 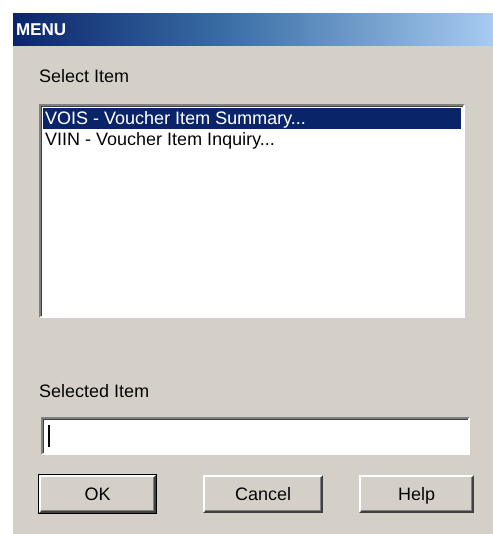 What do you see at coordinates (84, 76) in the screenshot?
I see `list-label: Select Item` at bounding box center [84, 76].